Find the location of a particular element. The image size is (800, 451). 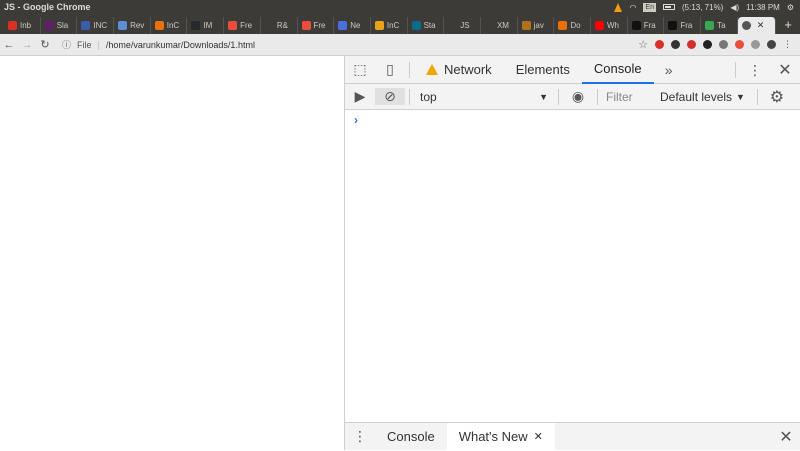

browser-tab: Wh is located at coordinates (609, 25).